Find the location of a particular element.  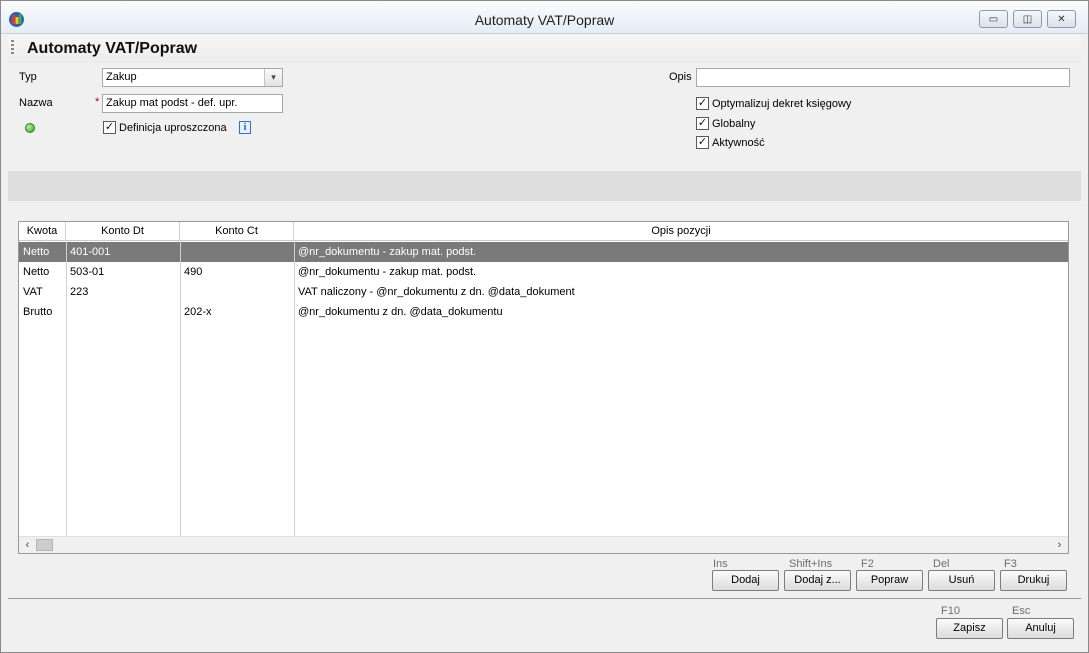

scroll-left-icon: ‹ is located at coordinates (27, 545).